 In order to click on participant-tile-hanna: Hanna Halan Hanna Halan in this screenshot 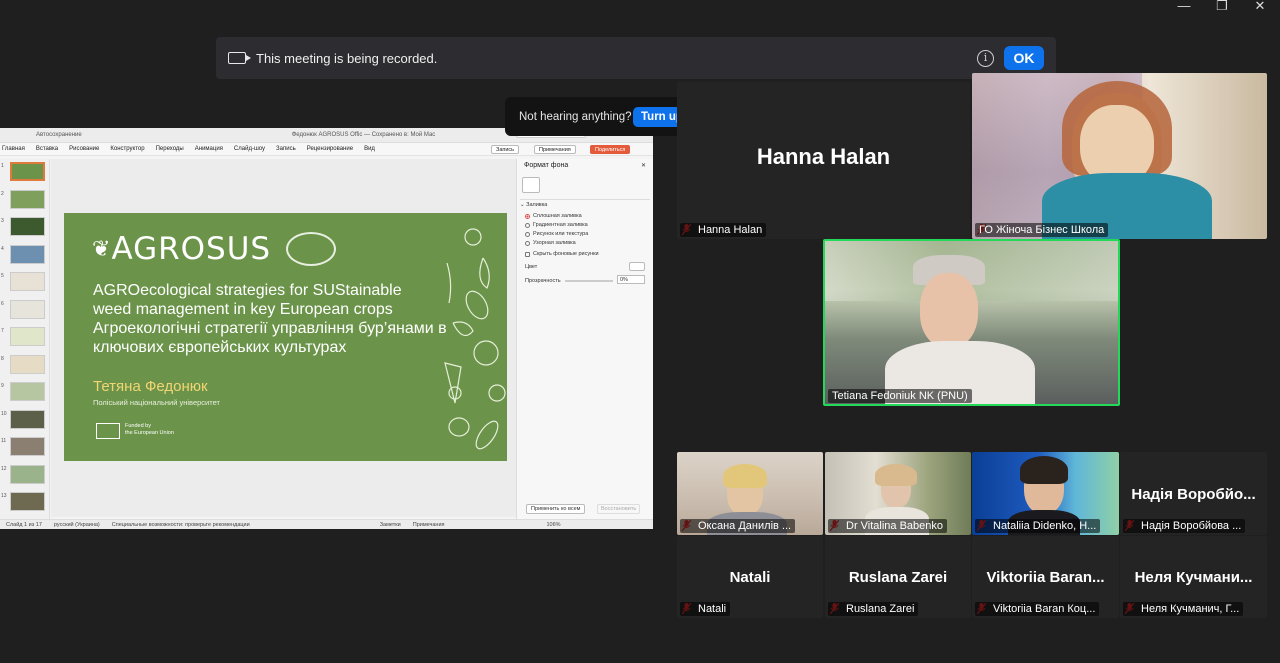, I will do `click(823, 160)`.